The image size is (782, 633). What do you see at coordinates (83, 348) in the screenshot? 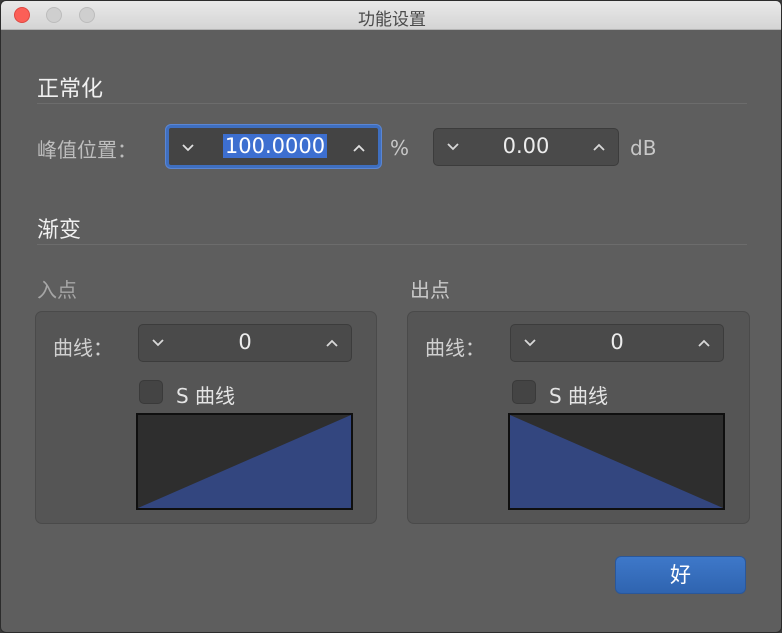
I see `fade-in-curve-label: 曲线：` at bounding box center [83, 348].